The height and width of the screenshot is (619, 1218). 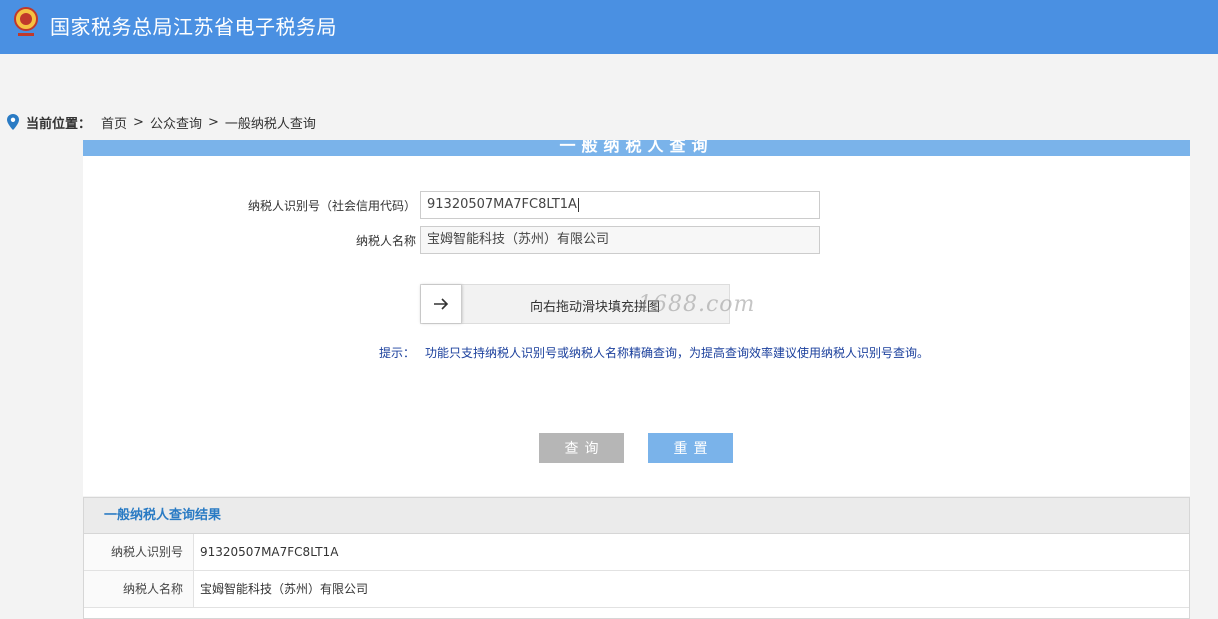 I want to click on result-label: 纳税人识别号, so click(x=139, y=552).